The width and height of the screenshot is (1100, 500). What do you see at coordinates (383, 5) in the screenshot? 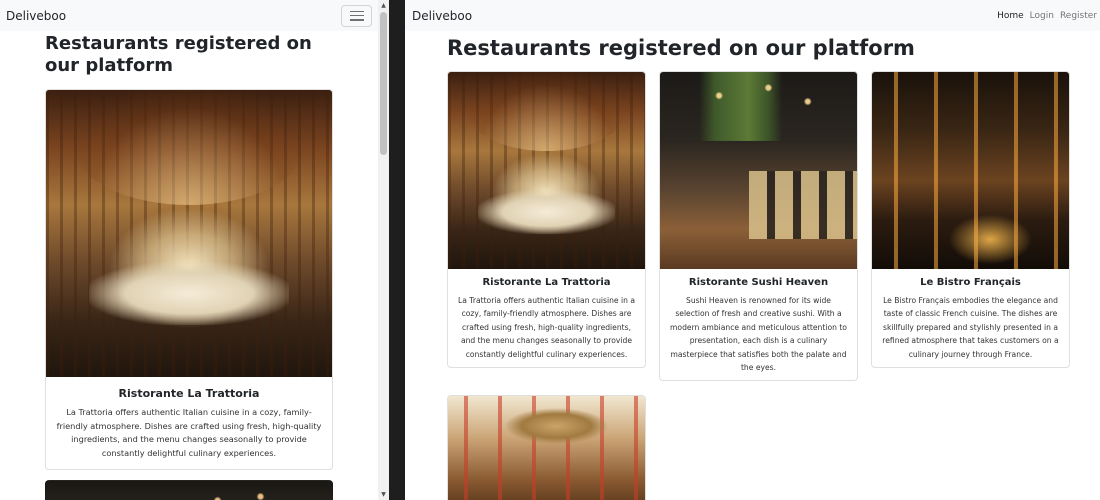
I see `scroll-up-icon: ▲` at bounding box center [383, 5].